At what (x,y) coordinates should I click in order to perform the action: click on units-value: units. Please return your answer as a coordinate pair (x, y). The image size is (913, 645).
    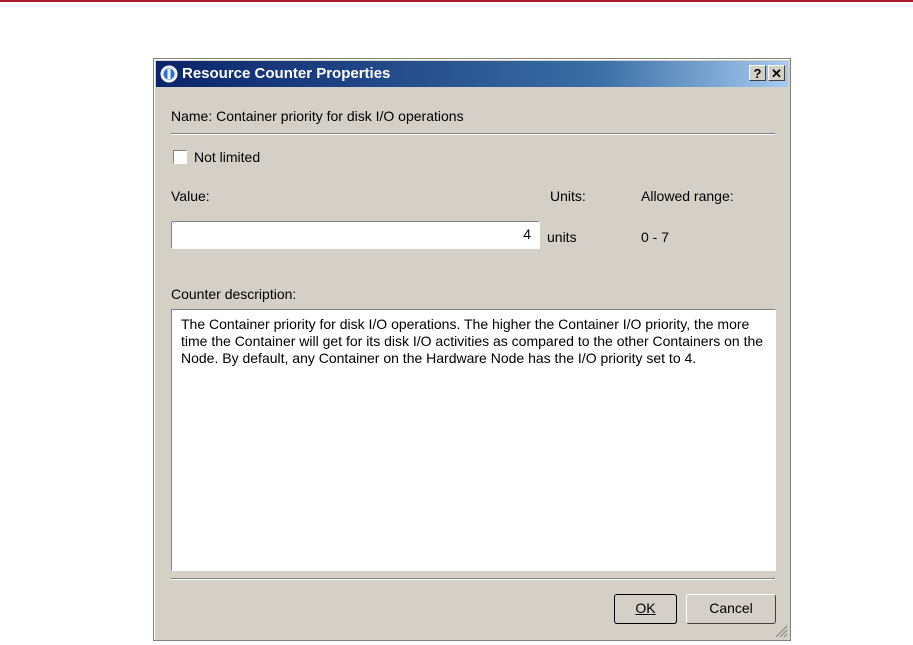
    Looking at the image, I should click on (562, 237).